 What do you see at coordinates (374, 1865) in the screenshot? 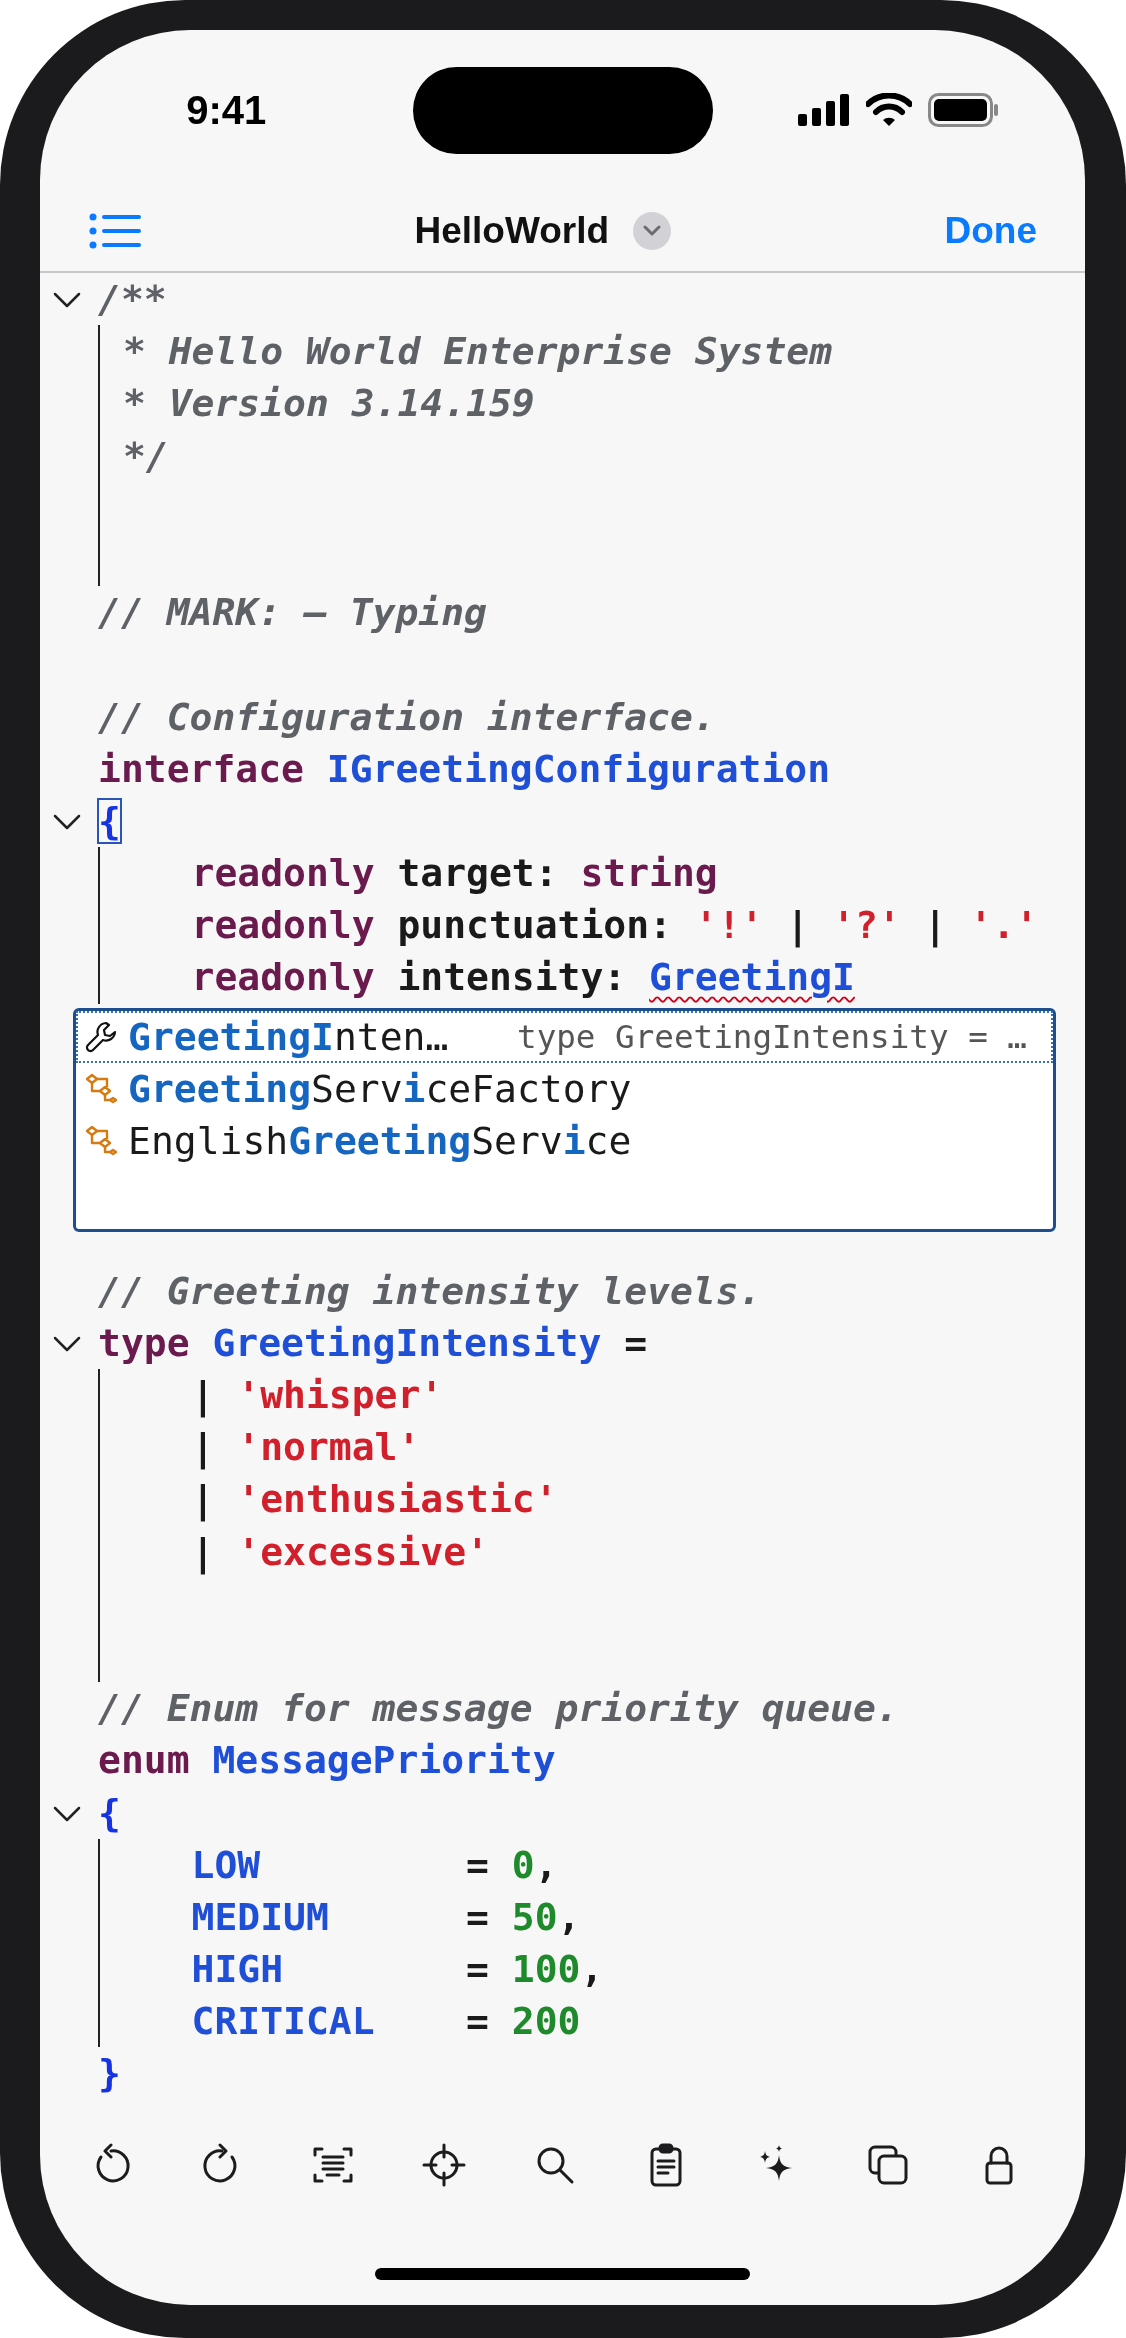
I see `code-line: LOW = 0,` at bounding box center [374, 1865].